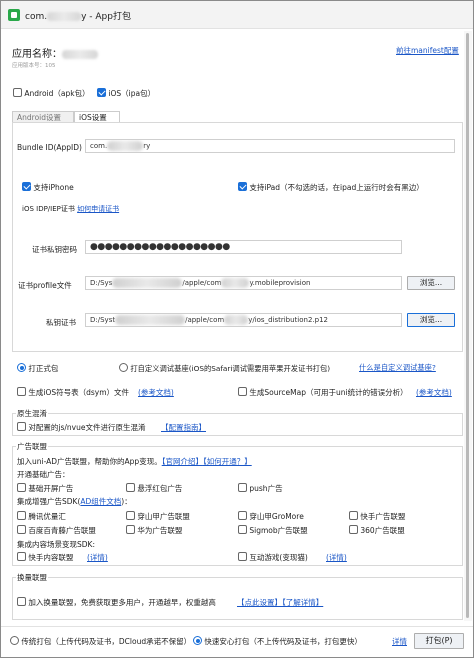  I want to click on support-ipad-checkbox: 支持iPad（不勾选的话，在ipad上运行时会有黑边）, so click(331, 187).